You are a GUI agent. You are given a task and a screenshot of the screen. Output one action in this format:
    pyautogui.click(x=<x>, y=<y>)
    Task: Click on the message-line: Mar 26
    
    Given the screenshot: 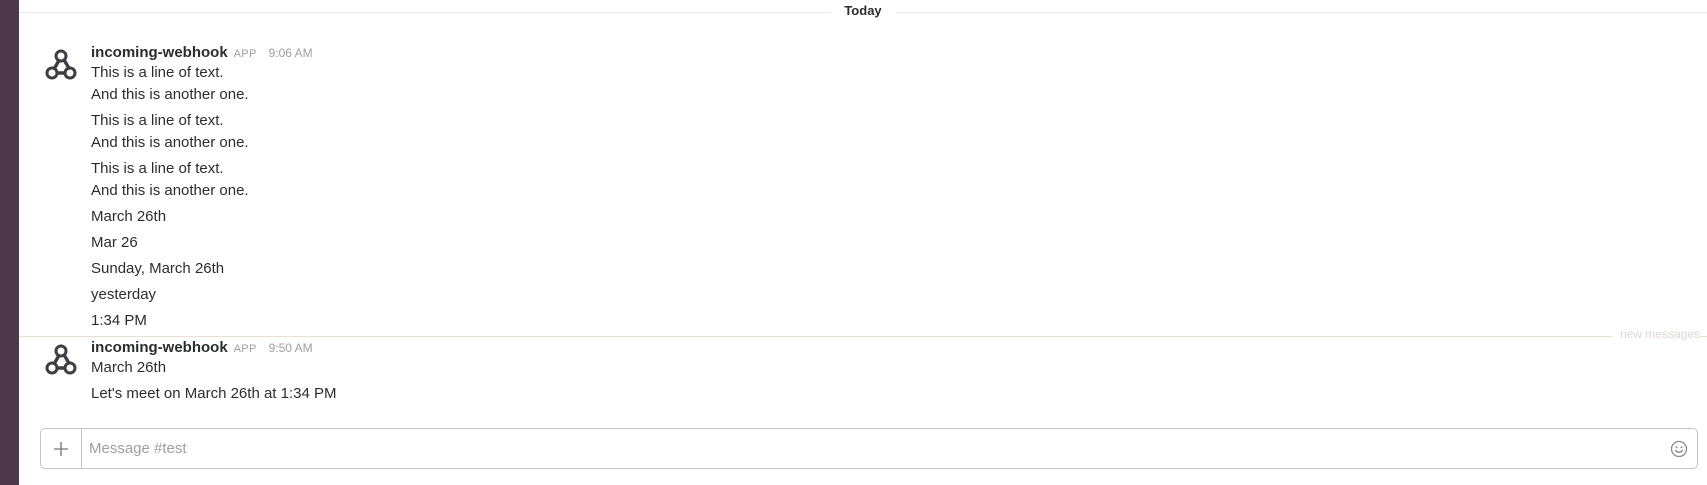 What is the action you would take?
    pyautogui.click(x=114, y=242)
    